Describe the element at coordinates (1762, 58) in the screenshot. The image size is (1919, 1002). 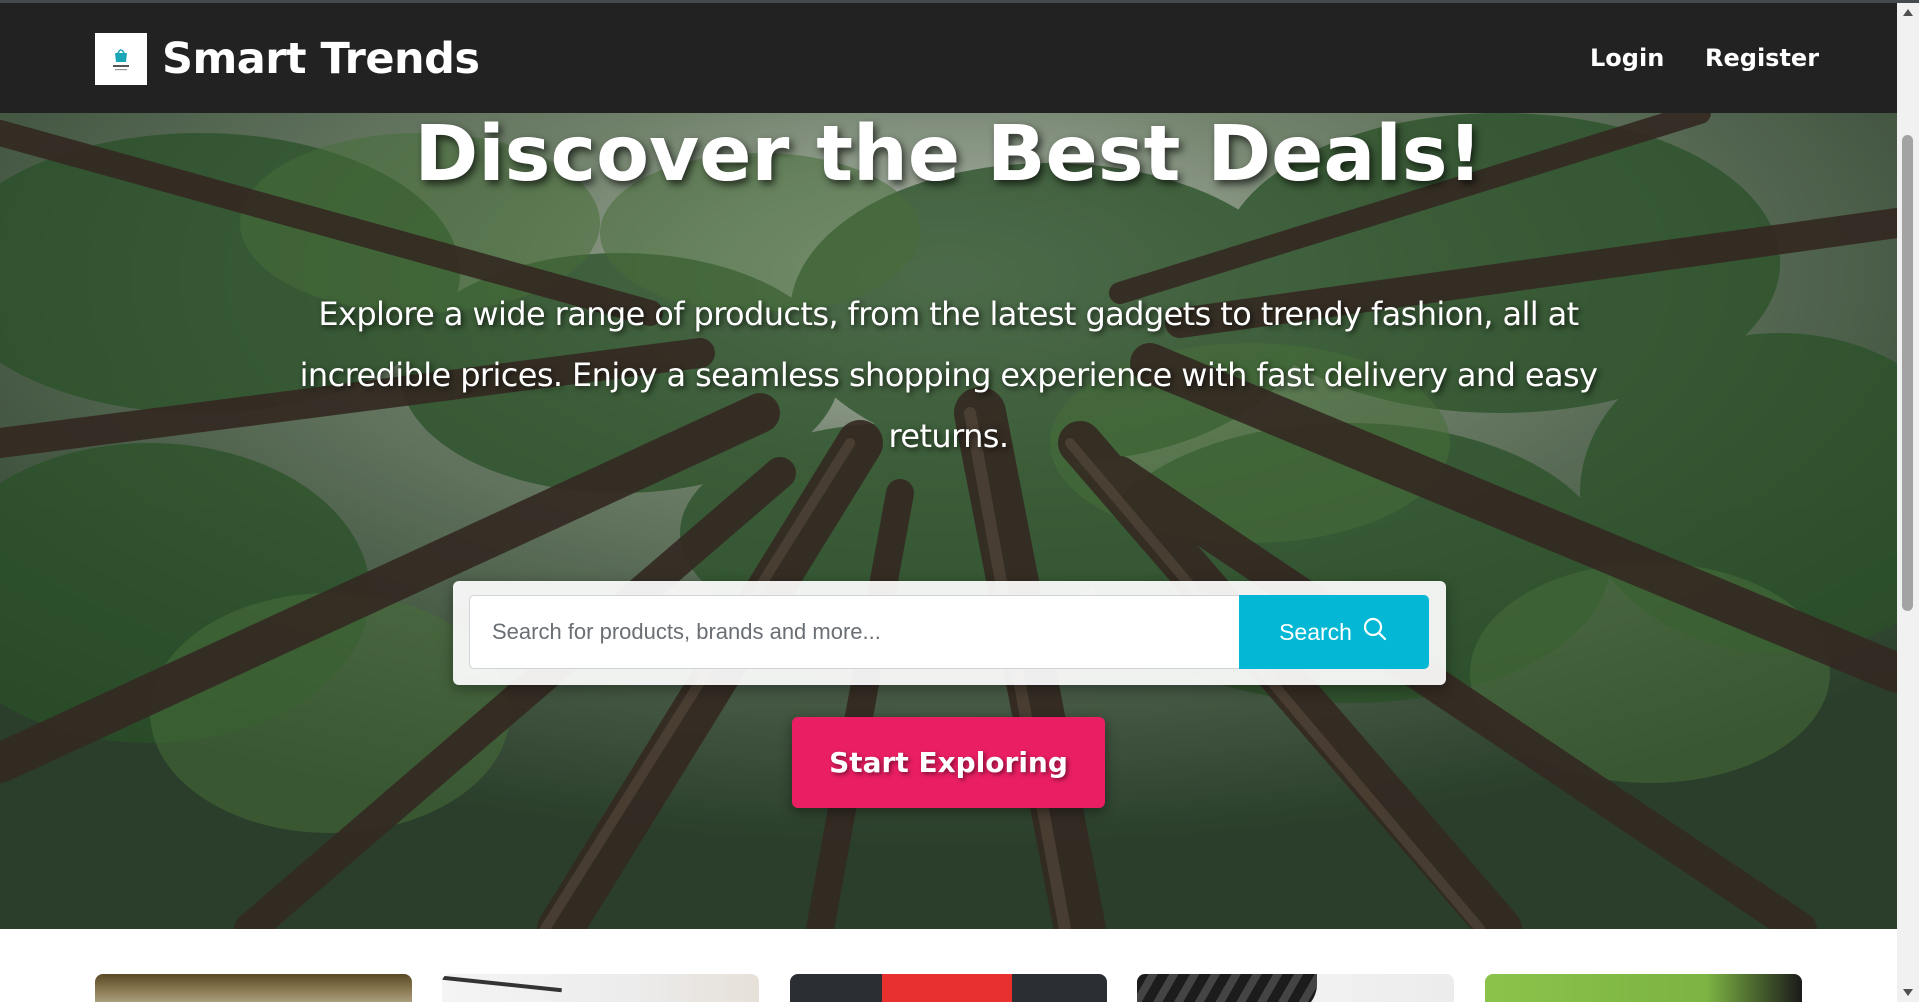
I see `register-link: Register` at that location.